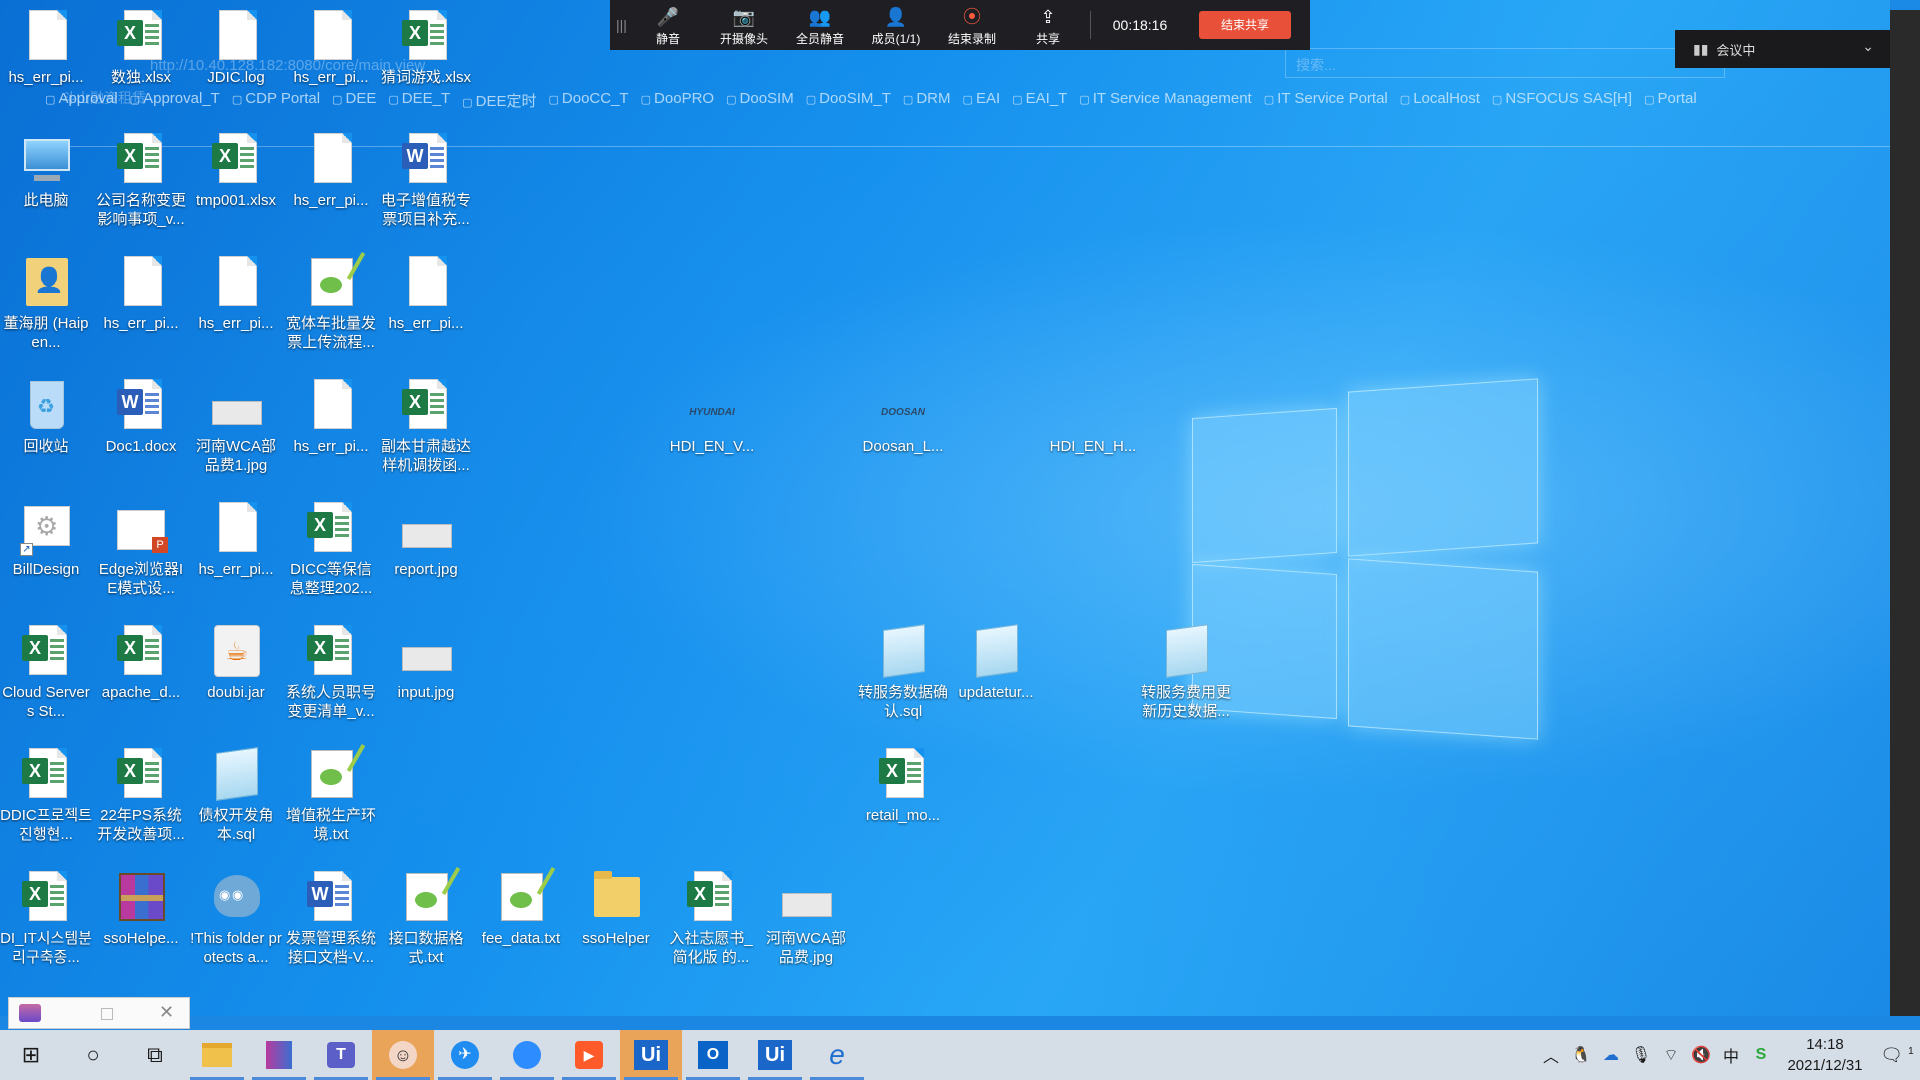 The image size is (1920, 1080). What do you see at coordinates (30, 1013) in the screenshot?
I see `app-icon` at bounding box center [30, 1013].